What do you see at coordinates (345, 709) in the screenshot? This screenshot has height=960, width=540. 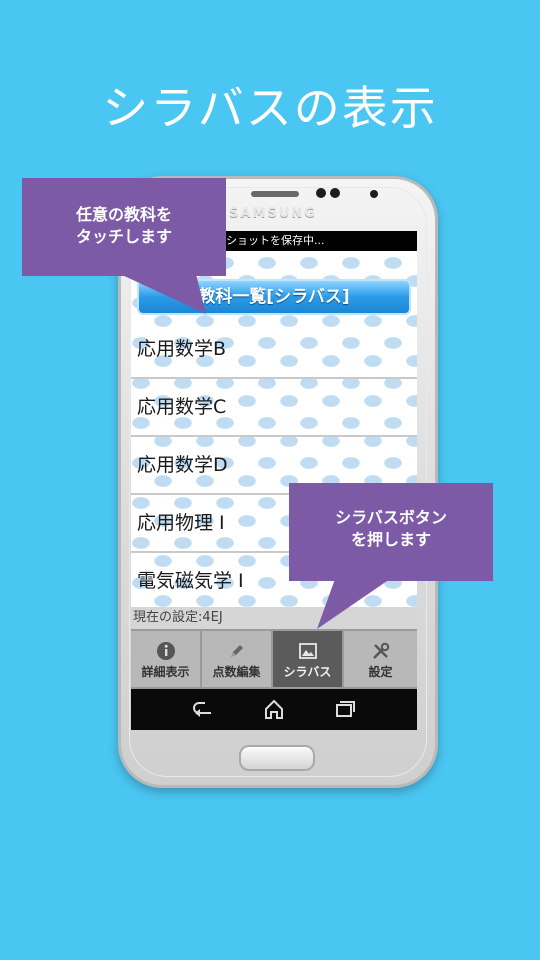 I see `recent-apps-icon` at bounding box center [345, 709].